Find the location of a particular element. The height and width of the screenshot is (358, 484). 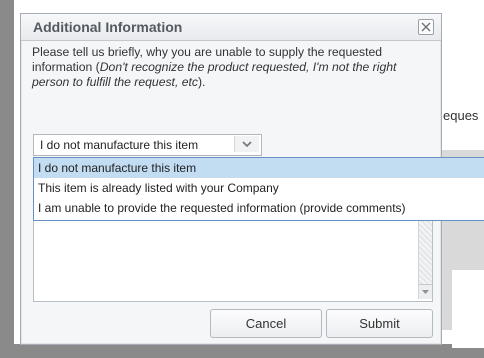

cancel-button: Cancel is located at coordinates (266, 323).